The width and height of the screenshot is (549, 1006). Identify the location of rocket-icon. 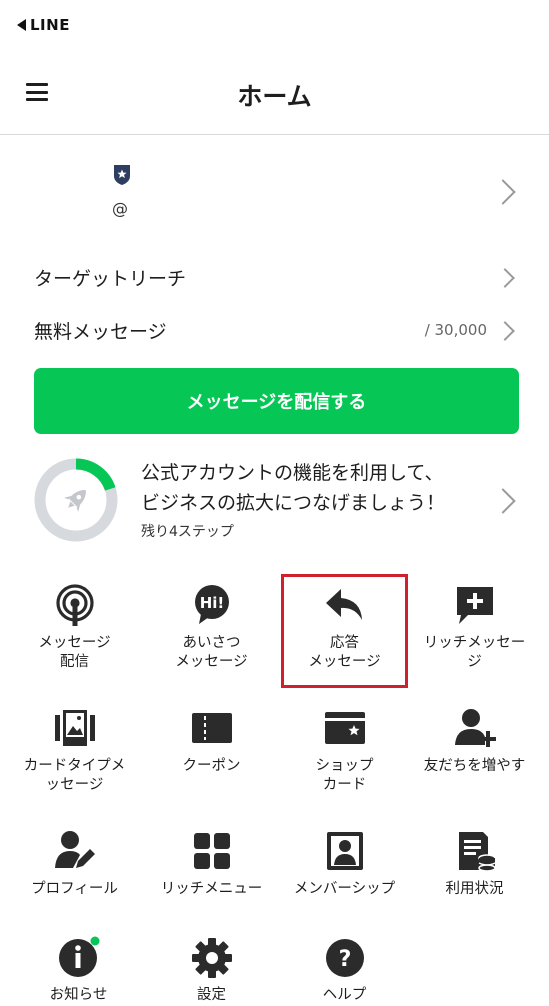
(74, 501).